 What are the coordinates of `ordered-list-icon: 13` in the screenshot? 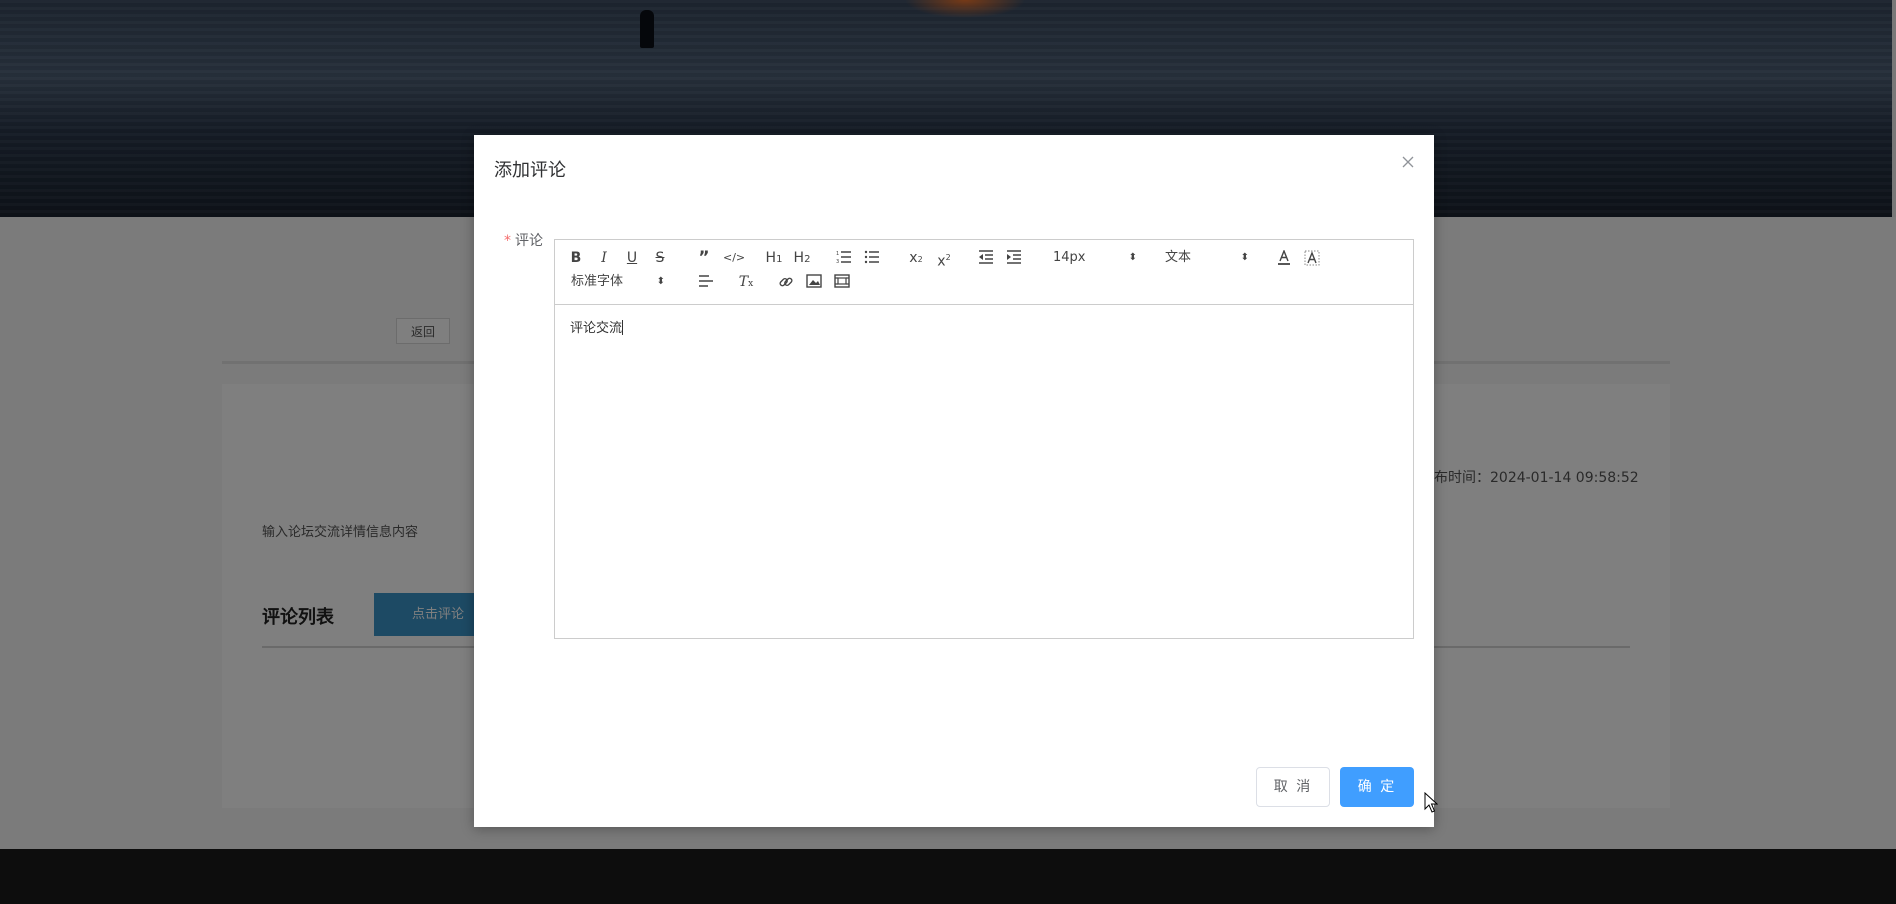 It's located at (844, 258).